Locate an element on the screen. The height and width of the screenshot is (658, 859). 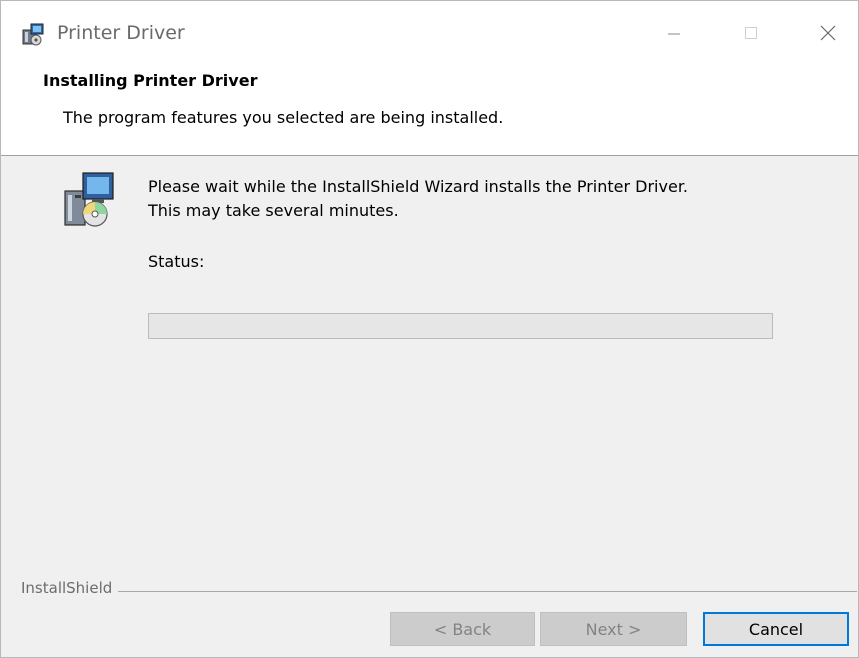
maximize-button is located at coordinates (751, 33).